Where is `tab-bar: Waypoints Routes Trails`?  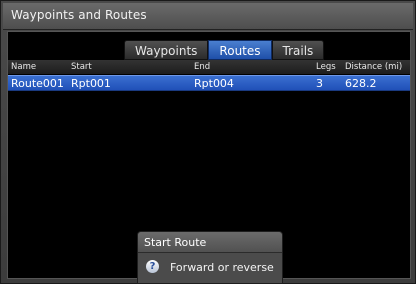
tab-bar: Waypoints Routes Trails is located at coordinates (224, 50).